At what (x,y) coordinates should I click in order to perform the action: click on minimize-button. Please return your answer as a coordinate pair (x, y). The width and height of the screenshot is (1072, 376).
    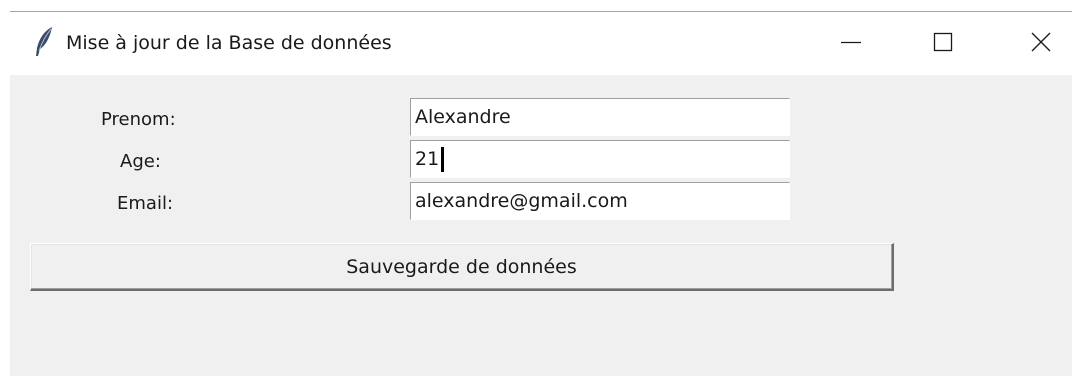
    Looking at the image, I should click on (851, 43).